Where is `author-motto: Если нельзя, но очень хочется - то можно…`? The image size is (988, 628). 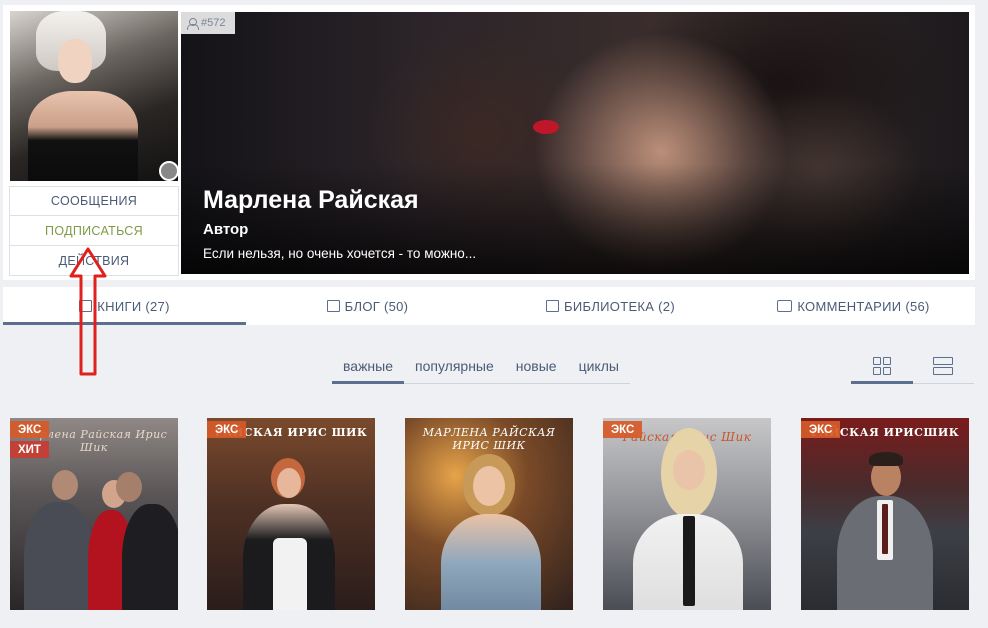 author-motto: Если нельзя, но очень хочется - то можно… is located at coordinates (340, 253).